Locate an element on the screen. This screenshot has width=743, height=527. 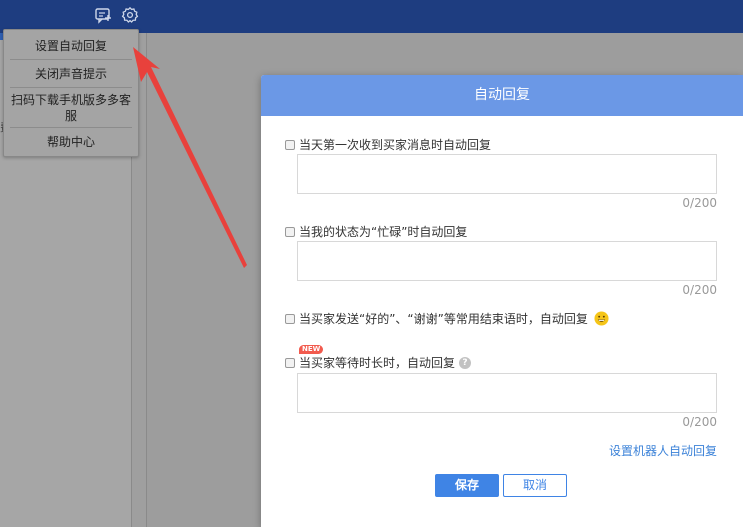
option-label: 当买家发送“好的”、“谢谢”等常用结束语时，自动回复 is located at coordinates (443, 319).